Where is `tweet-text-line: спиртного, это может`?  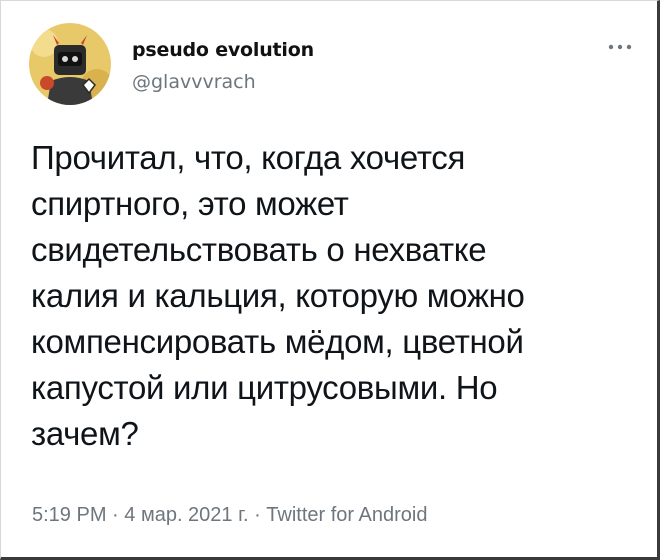
tweet-text-line: спиртного, это может is located at coordinates (190, 203).